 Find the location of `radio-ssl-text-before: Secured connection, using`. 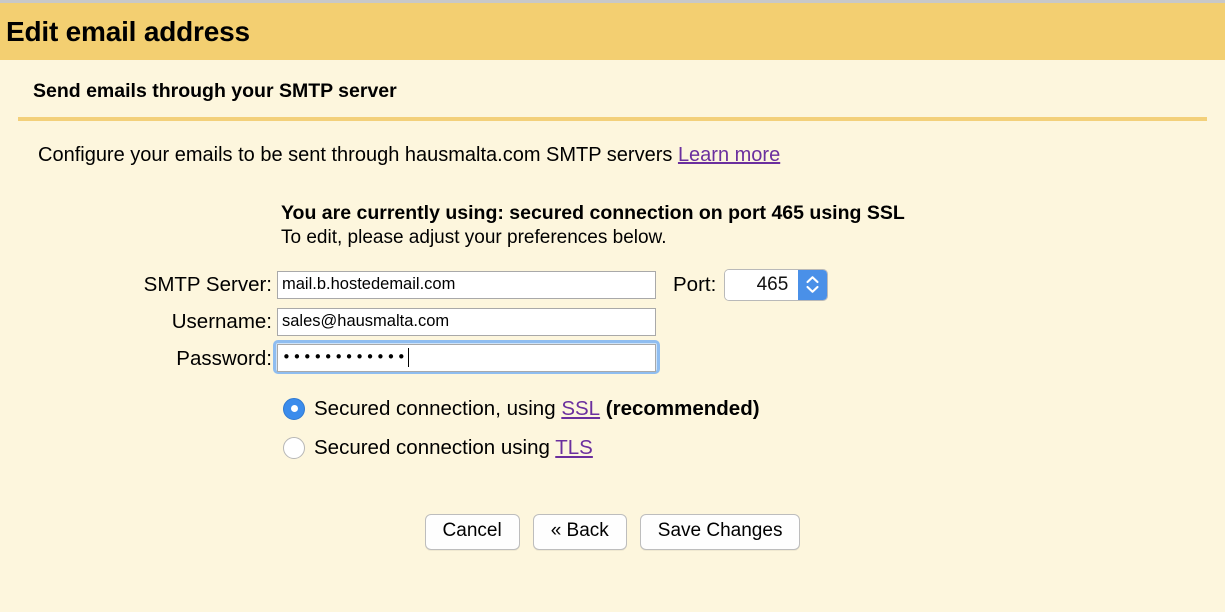

radio-ssl-text-before: Secured connection, using is located at coordinates (438, 408).